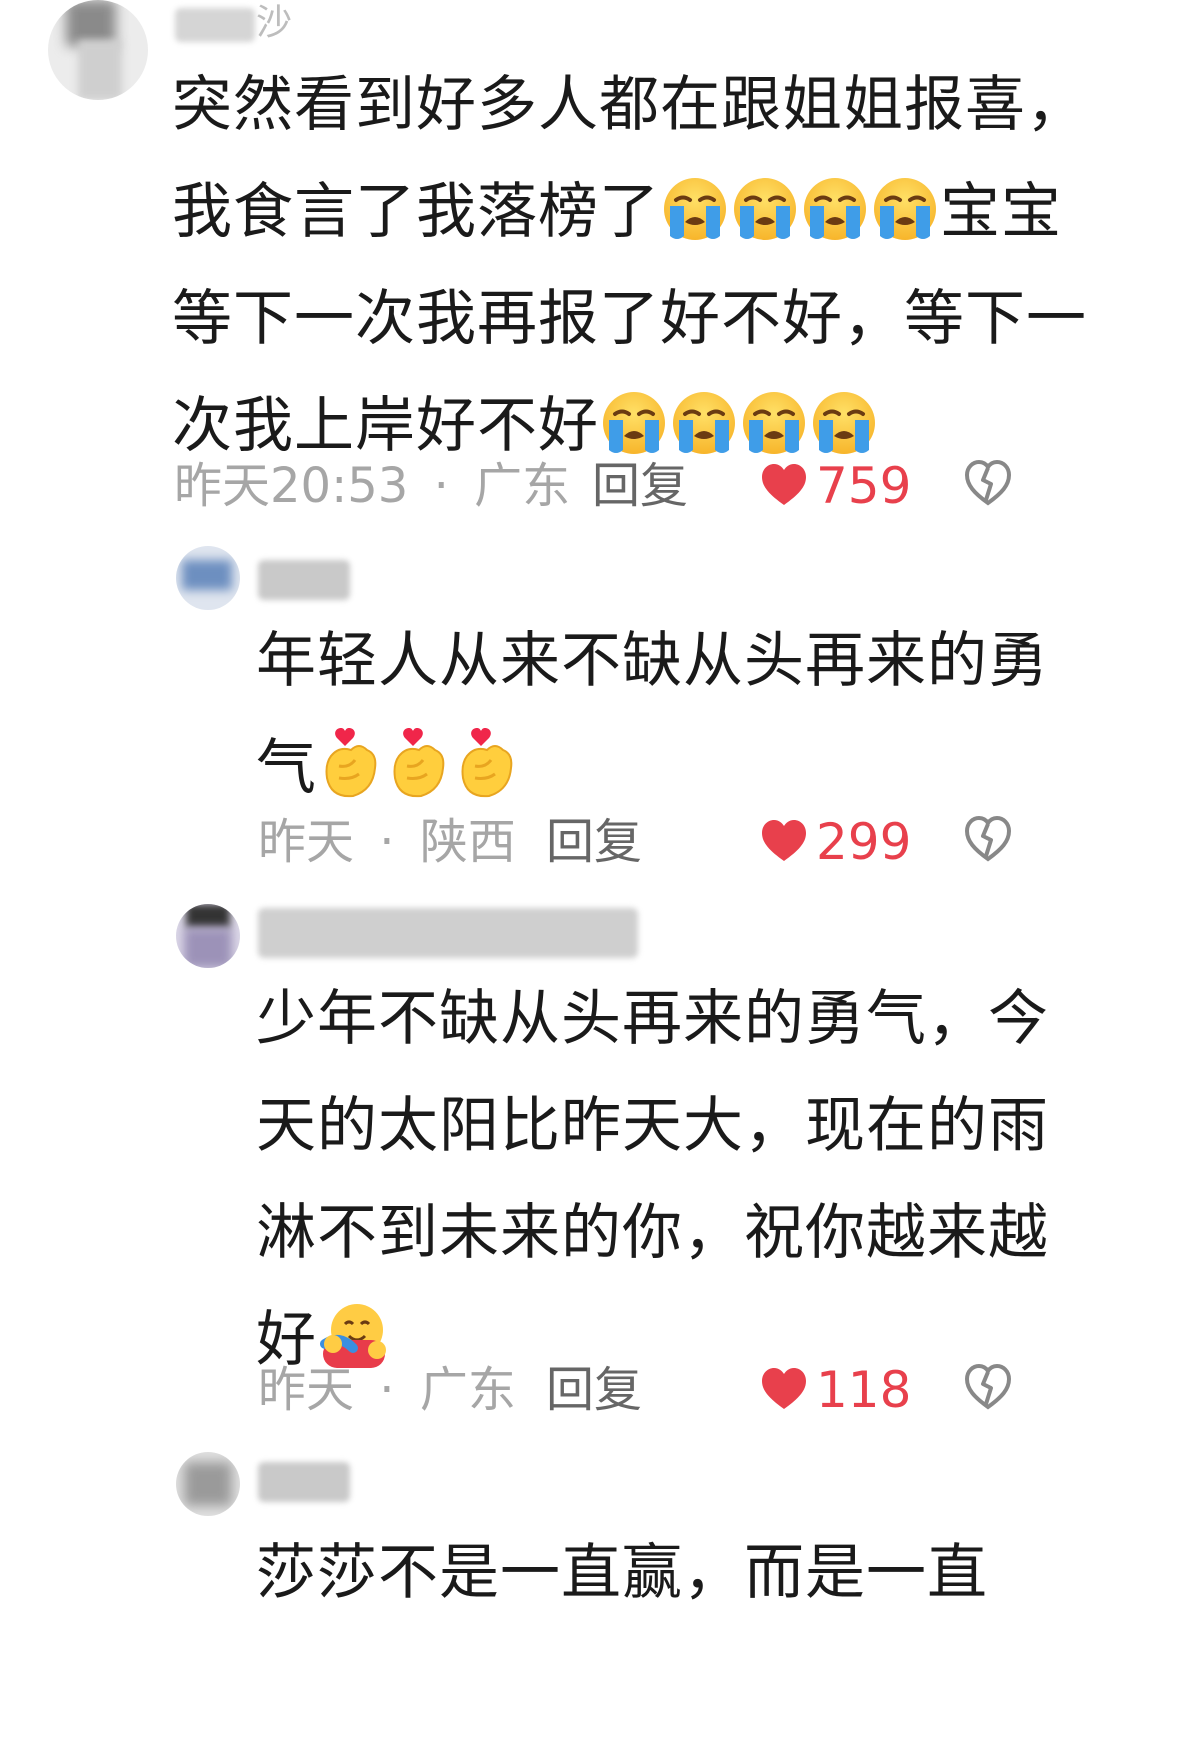  I want to click on comment-meta: 昨天 · 陕西, so click(387, 842).